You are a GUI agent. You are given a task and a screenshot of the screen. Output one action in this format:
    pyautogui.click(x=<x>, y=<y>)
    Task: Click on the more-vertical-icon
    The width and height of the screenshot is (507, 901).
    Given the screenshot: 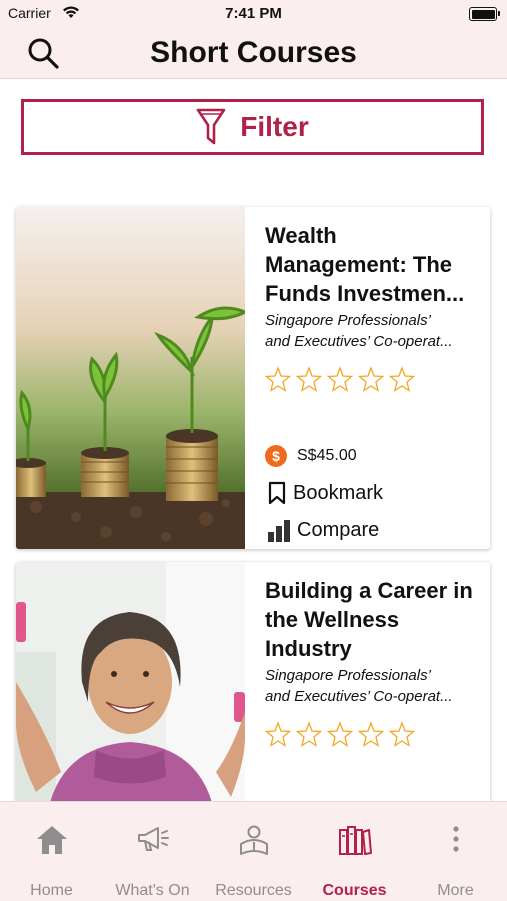 What is the action you would take?
    pyautogui.click(x=455, y=839)
    